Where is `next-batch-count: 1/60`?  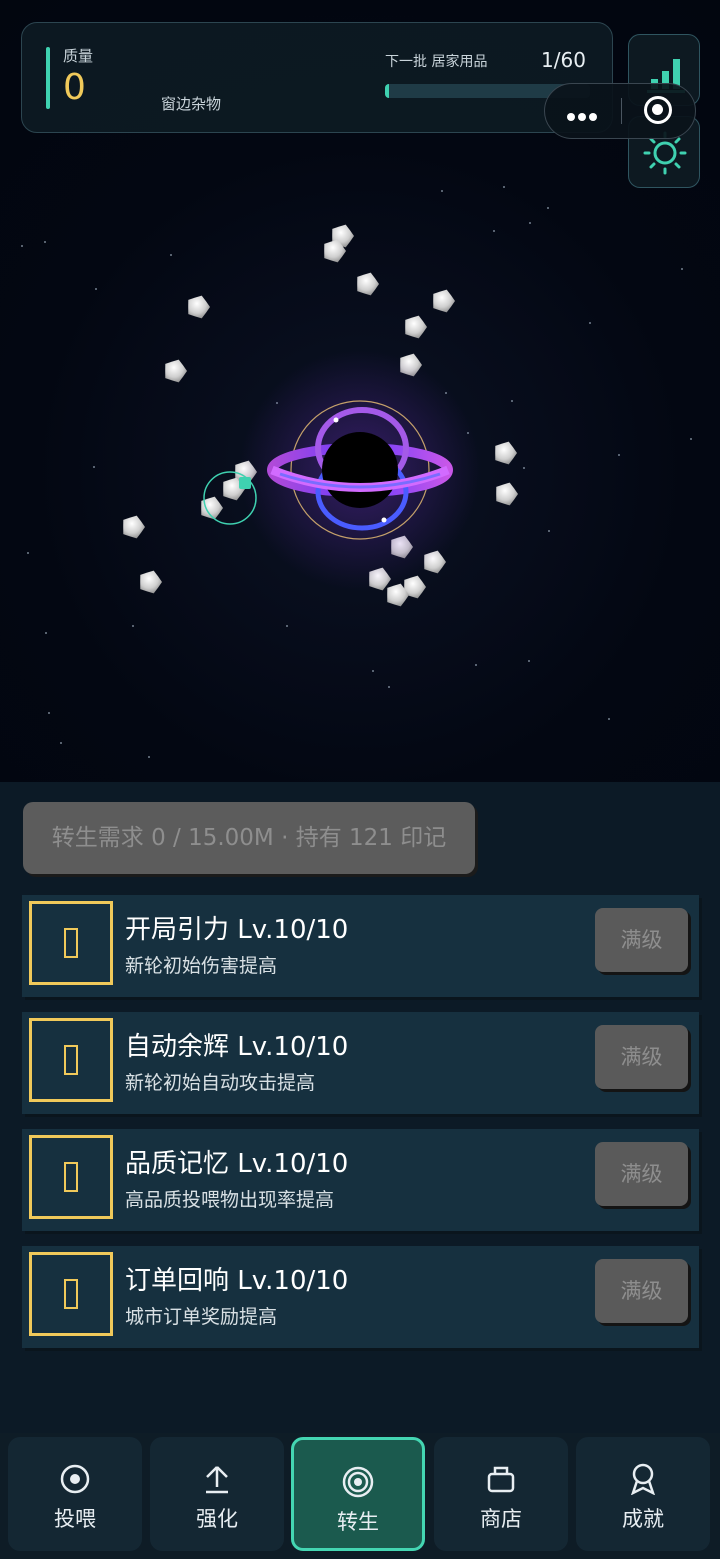 next-batch-count: 1/60 is located at coordinates (563, 60).